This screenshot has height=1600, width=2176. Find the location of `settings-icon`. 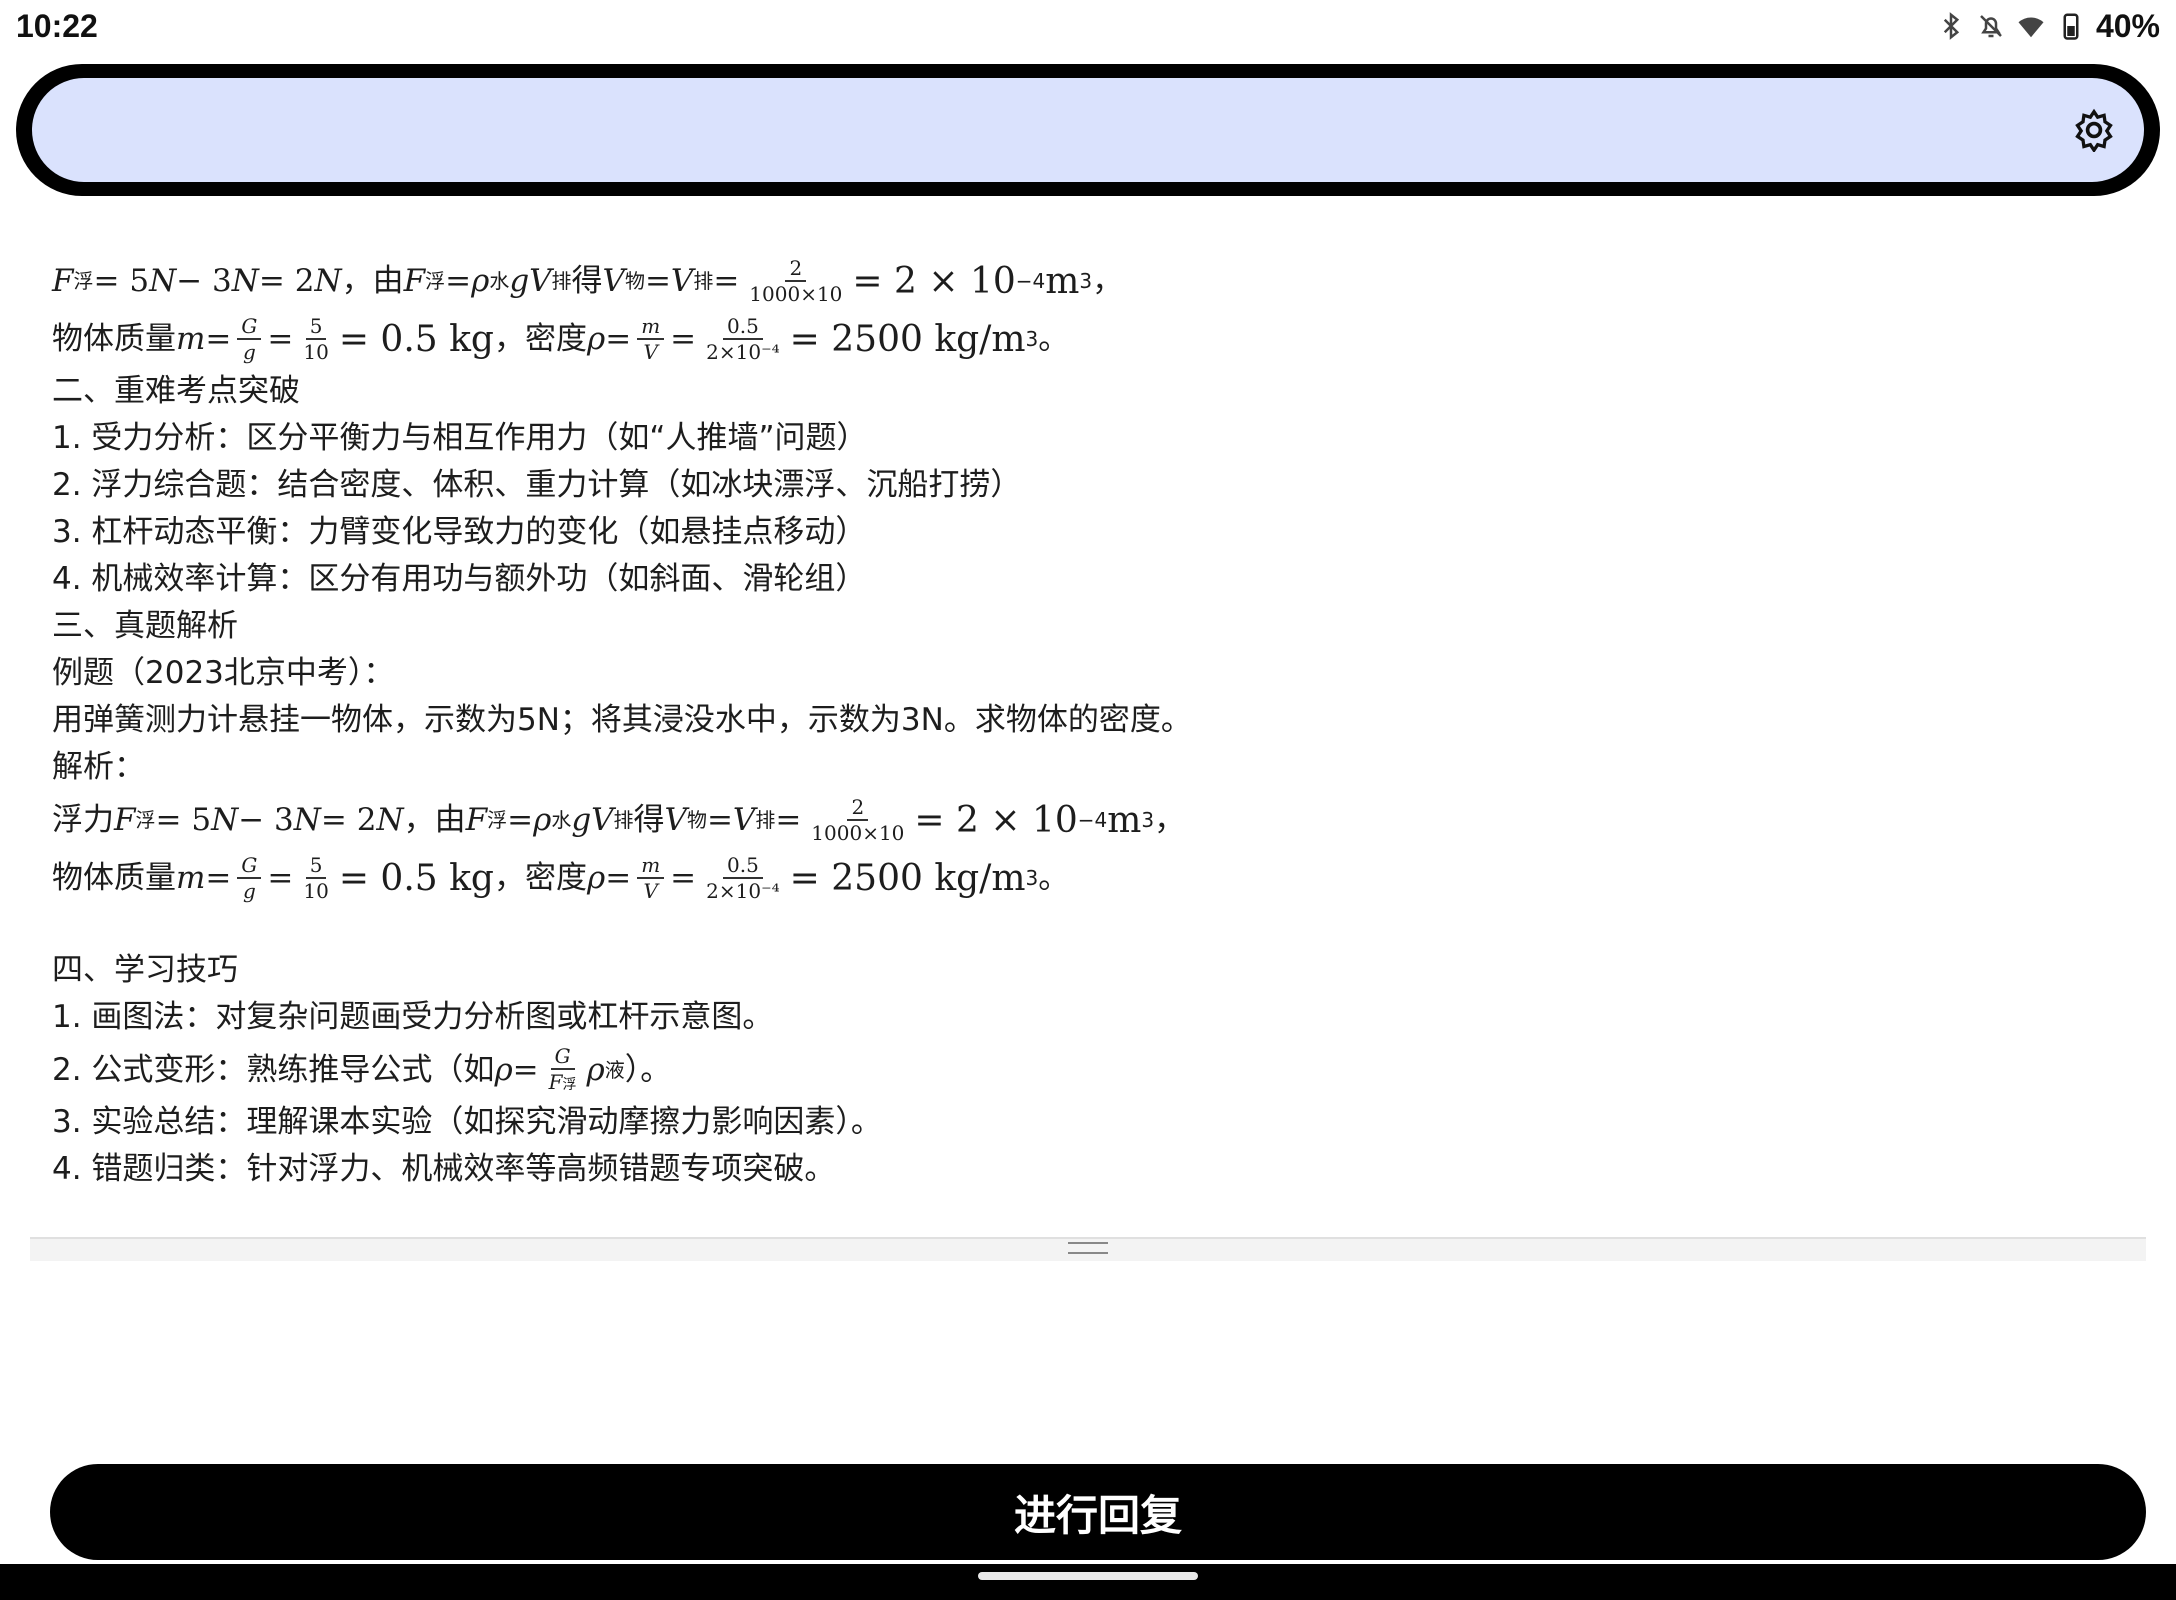

settings-icon is located at coordinates (2094, 130).